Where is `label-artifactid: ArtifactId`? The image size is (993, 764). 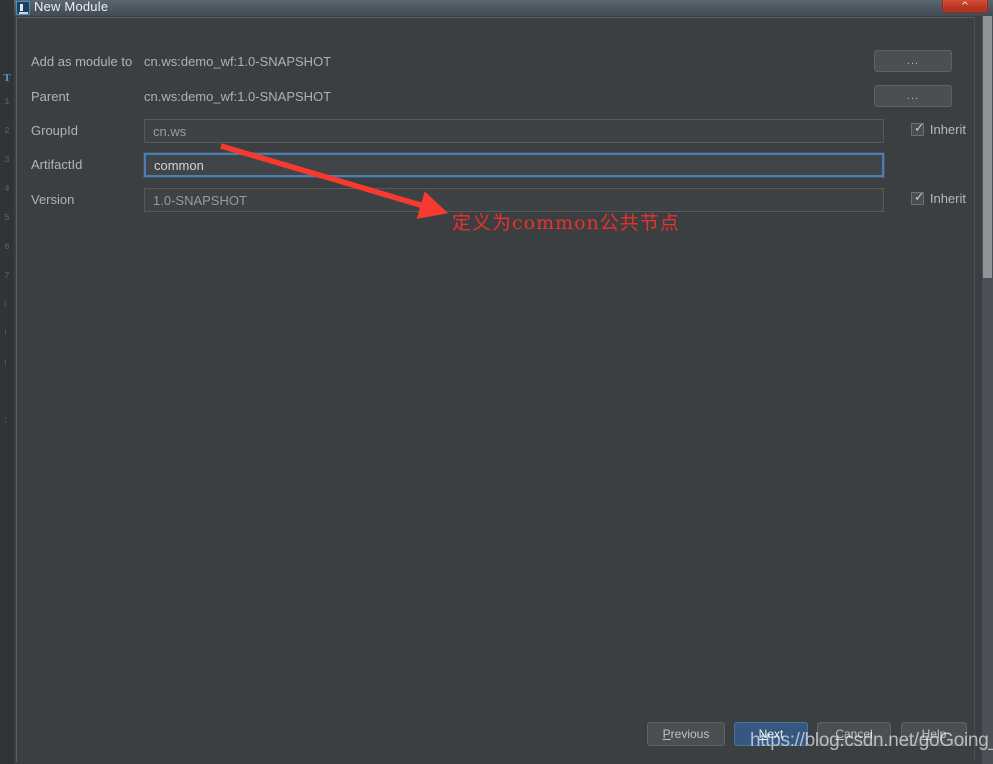 label-artifactid: ArtifactId is located at coordinates (57, 164).